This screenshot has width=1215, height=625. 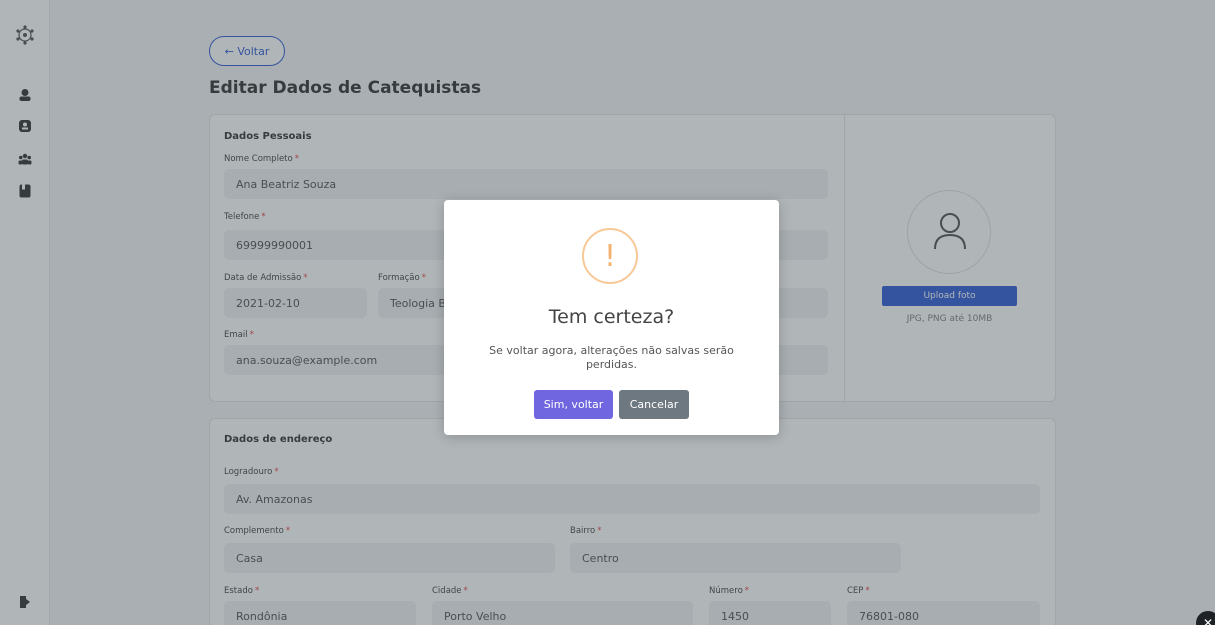 I want to click on dialog-title: Tem certeza?, so click(x=611, y=317).